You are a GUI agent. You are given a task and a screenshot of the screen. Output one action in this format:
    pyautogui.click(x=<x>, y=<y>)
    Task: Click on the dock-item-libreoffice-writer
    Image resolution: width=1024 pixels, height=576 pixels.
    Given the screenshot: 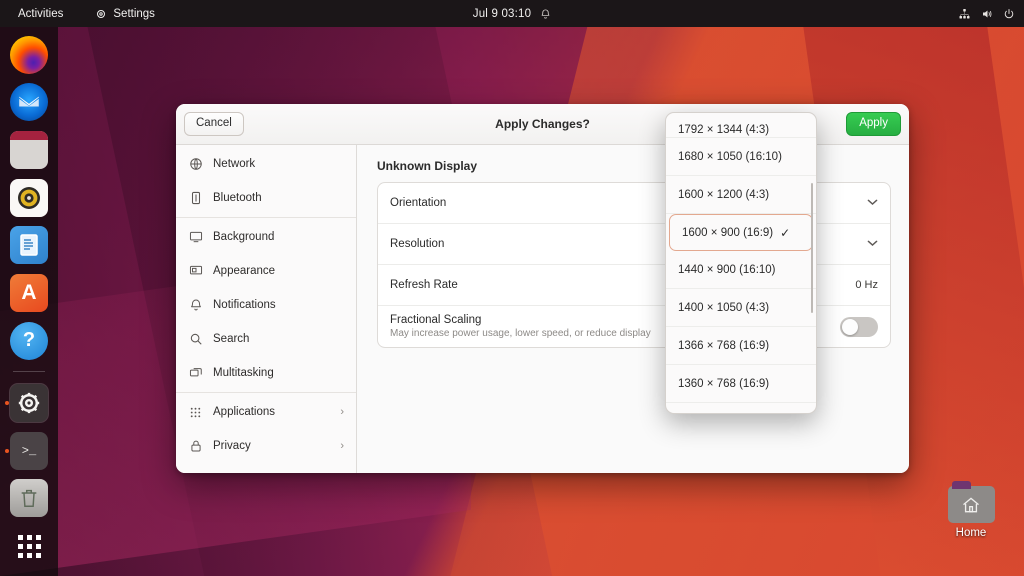 What is the action you would take?
    pyautogui.click(x=29, y=246)
    